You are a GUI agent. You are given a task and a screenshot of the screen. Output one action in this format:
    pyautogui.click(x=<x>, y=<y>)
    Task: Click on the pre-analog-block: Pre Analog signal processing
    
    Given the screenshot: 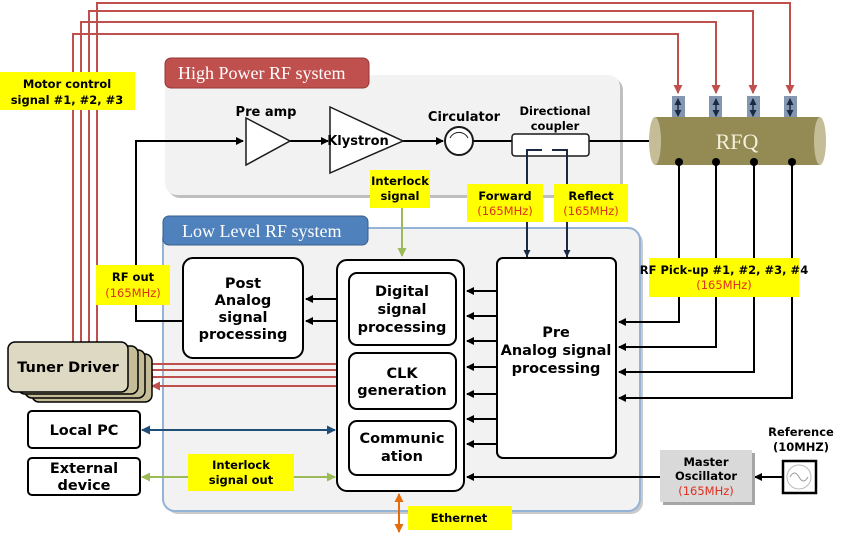 What is the action you would take?
    pyautogui.click(x=556, y=358)
    